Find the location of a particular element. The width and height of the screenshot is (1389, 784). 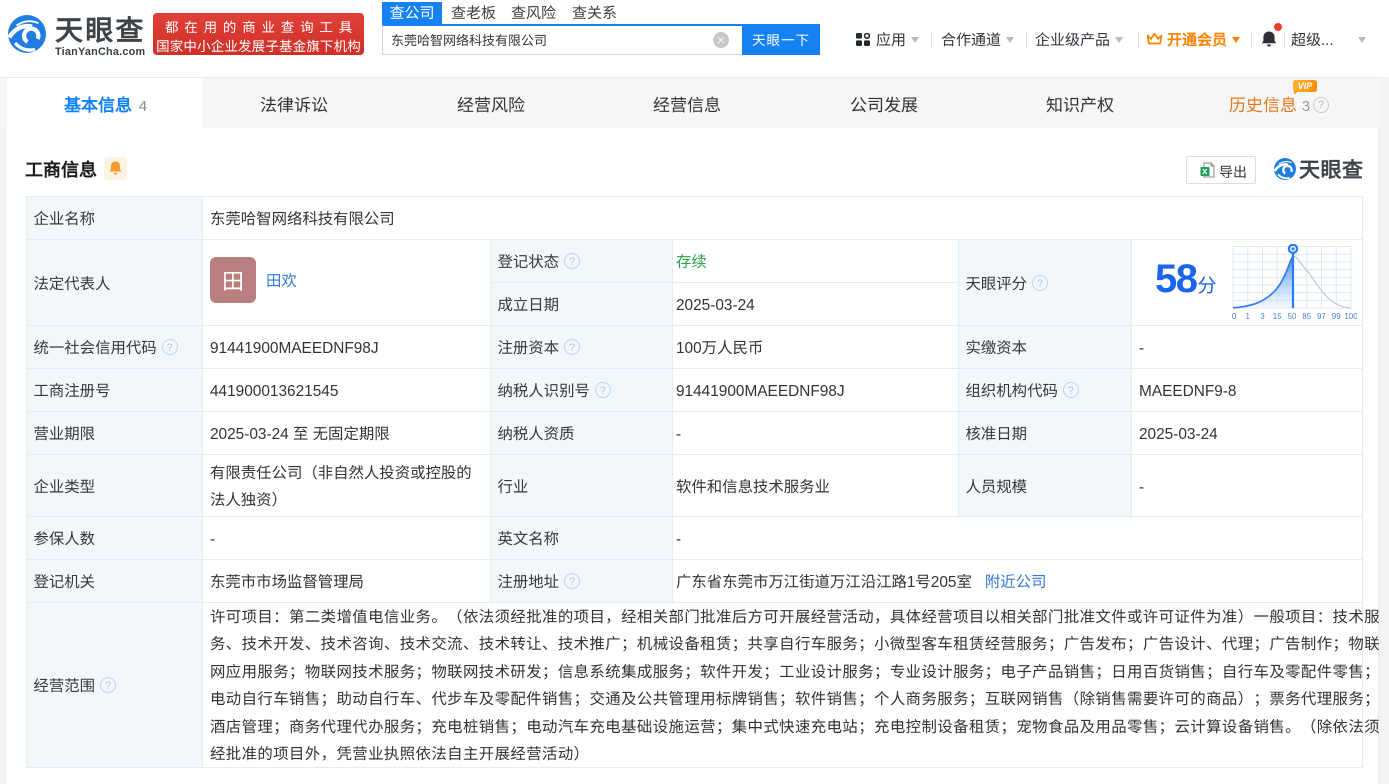

svg-text: 3 is located at coordinates (1262, 316).